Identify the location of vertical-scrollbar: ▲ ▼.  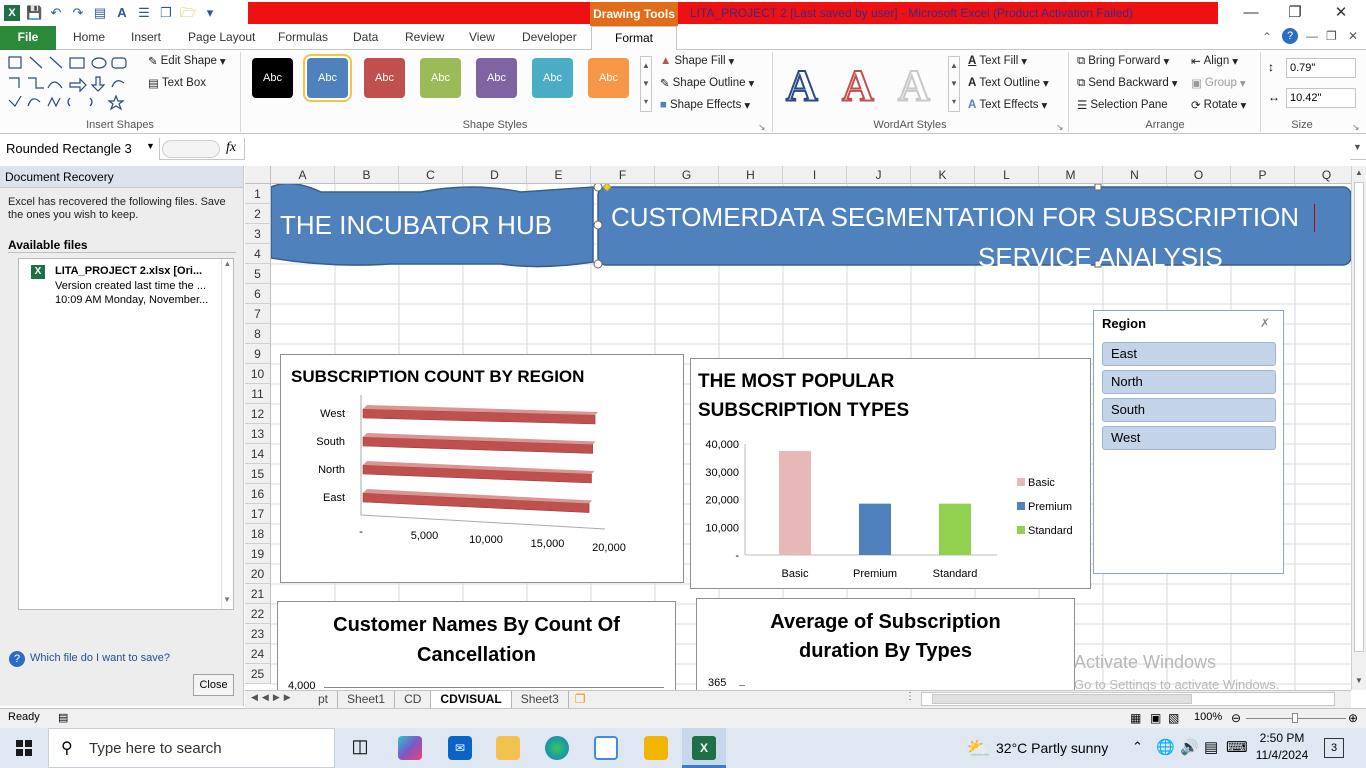
(1358, 428).